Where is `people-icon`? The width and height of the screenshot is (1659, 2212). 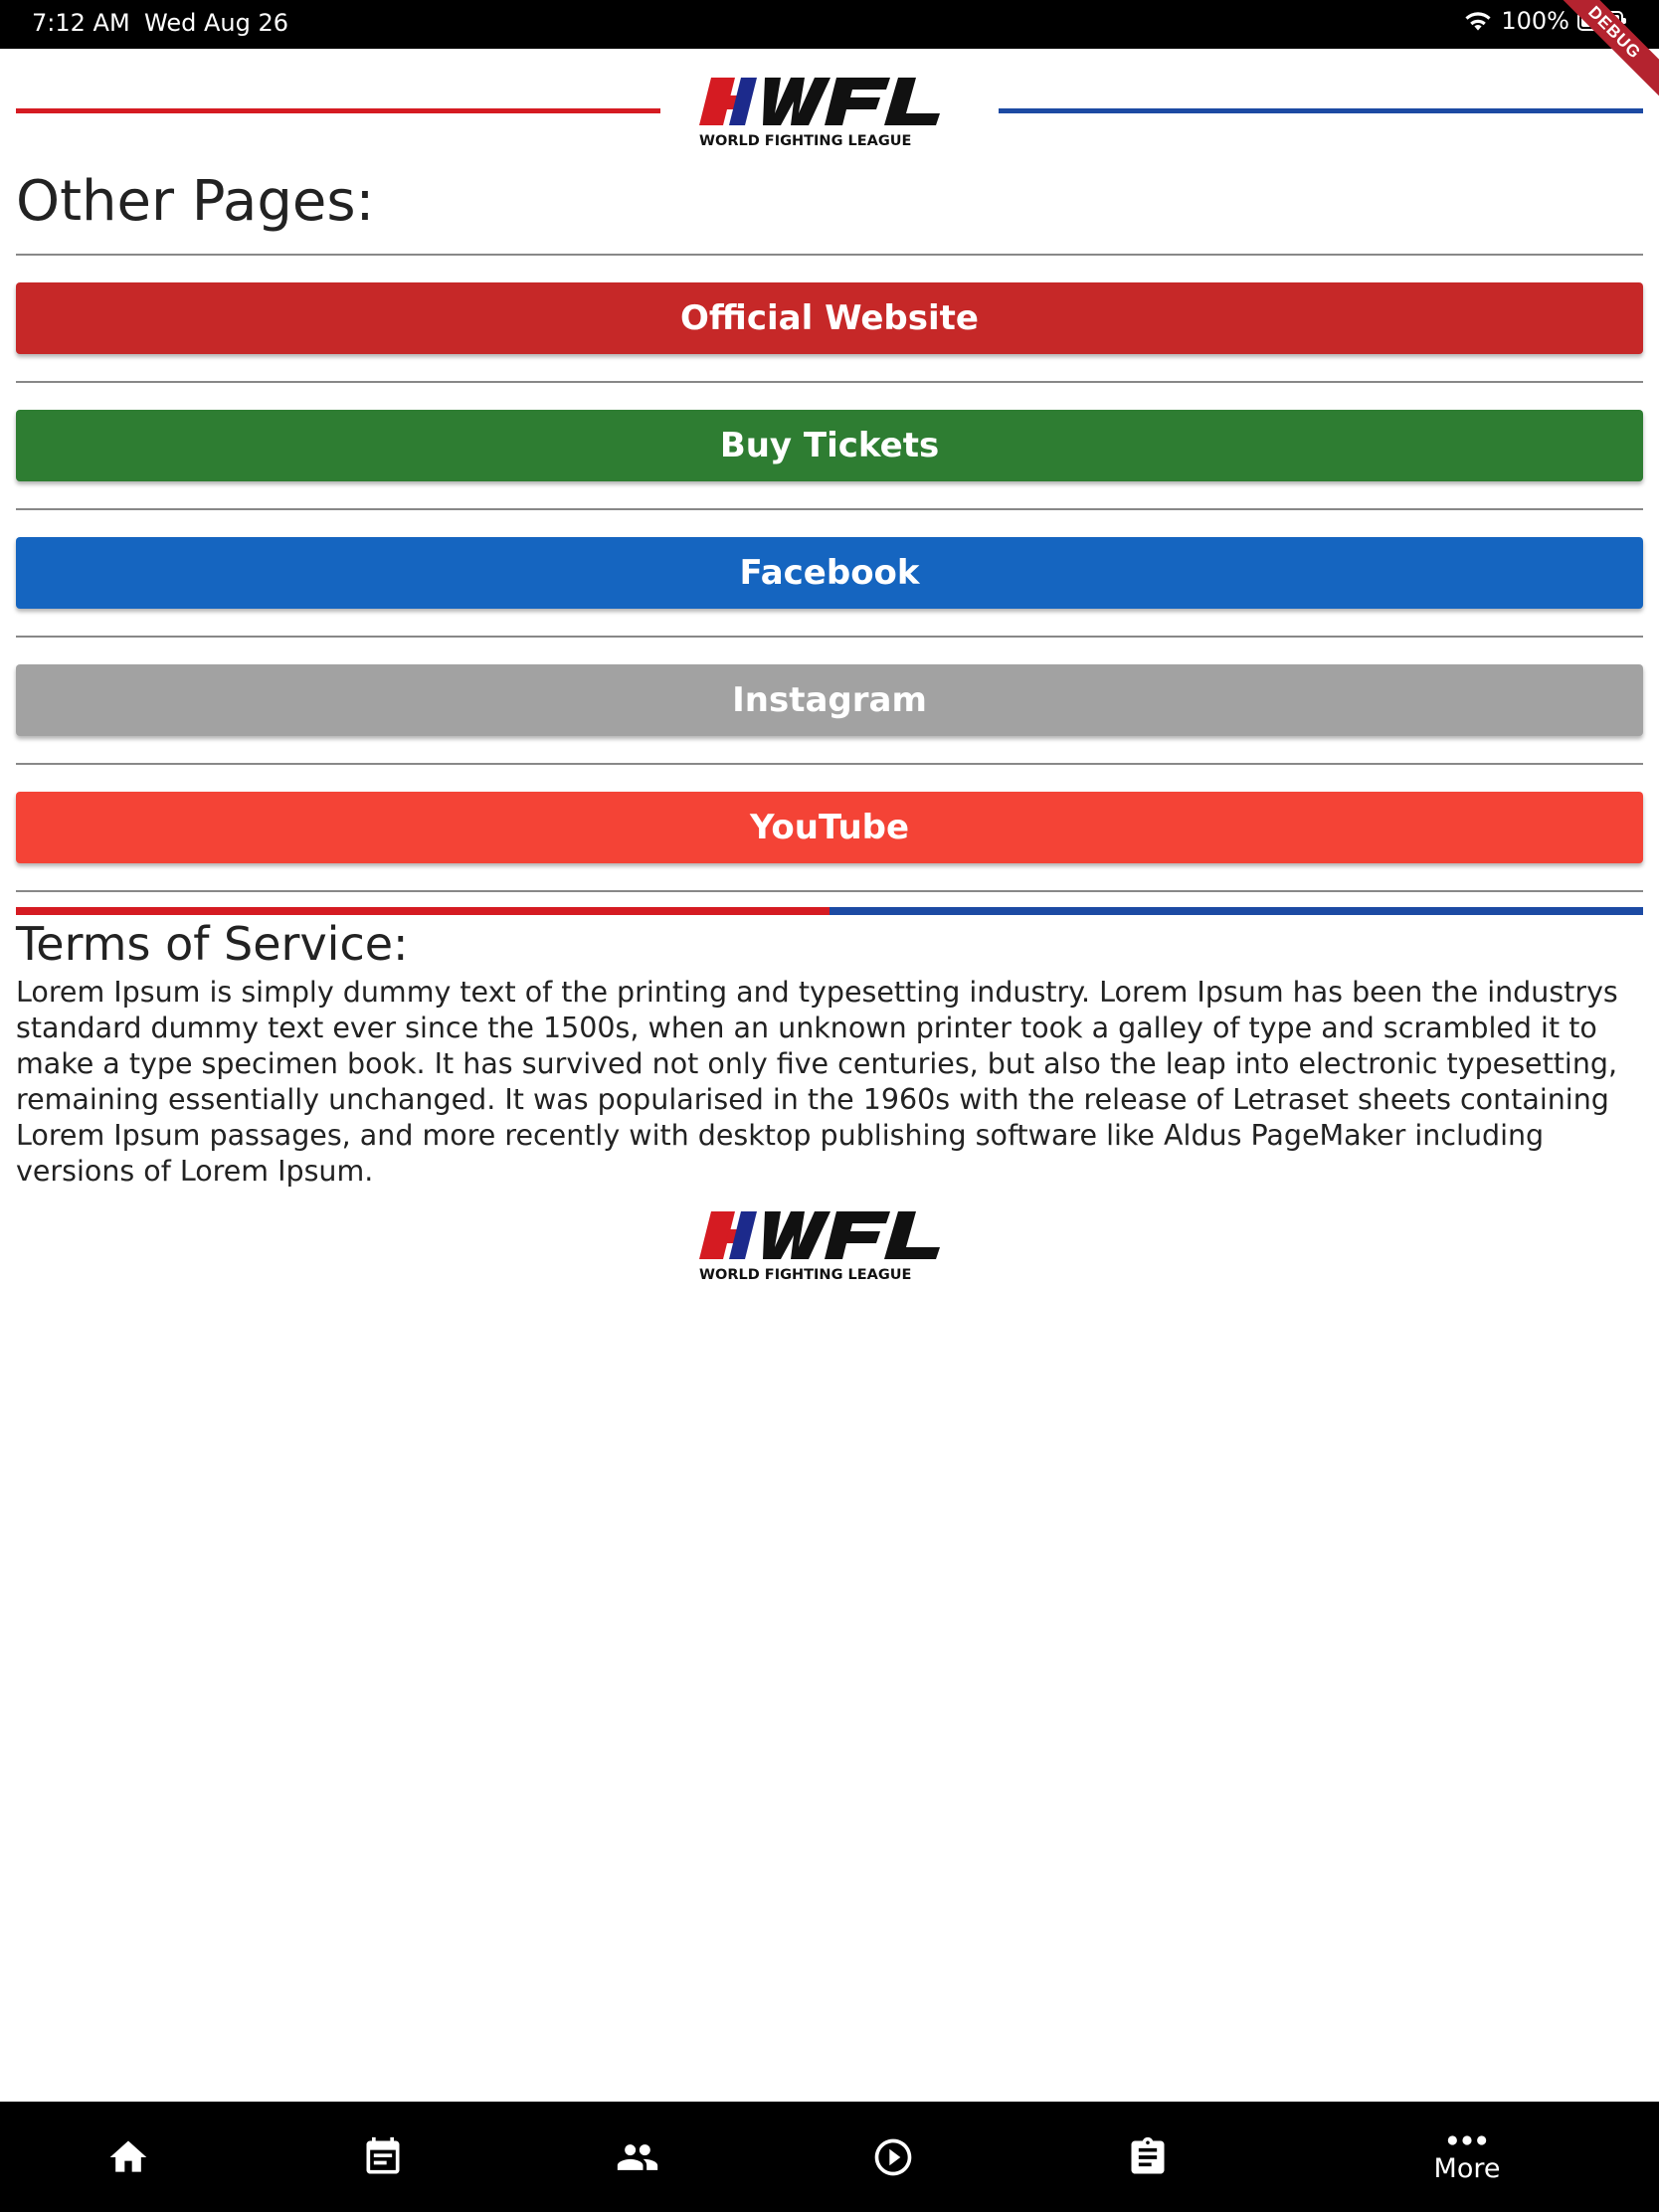 people-icon is located at coordinates (637, 2156).